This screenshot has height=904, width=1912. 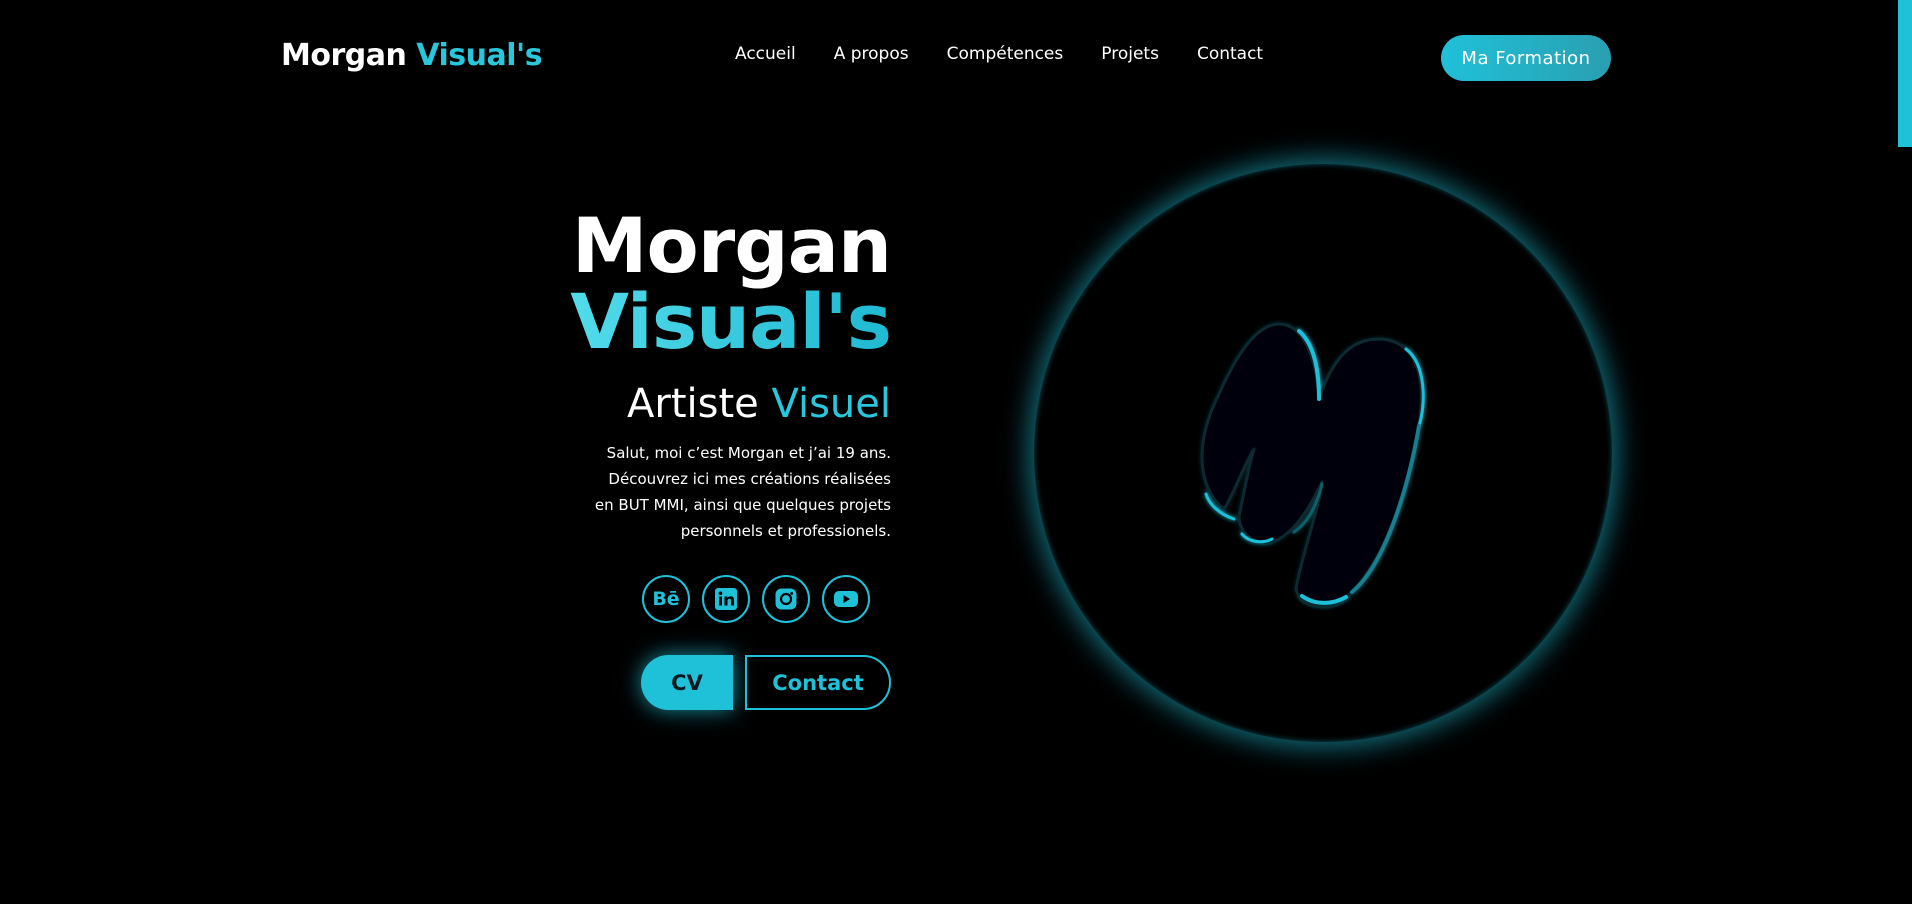 I want to click on youtube-icon, so click(x=846, y=599).